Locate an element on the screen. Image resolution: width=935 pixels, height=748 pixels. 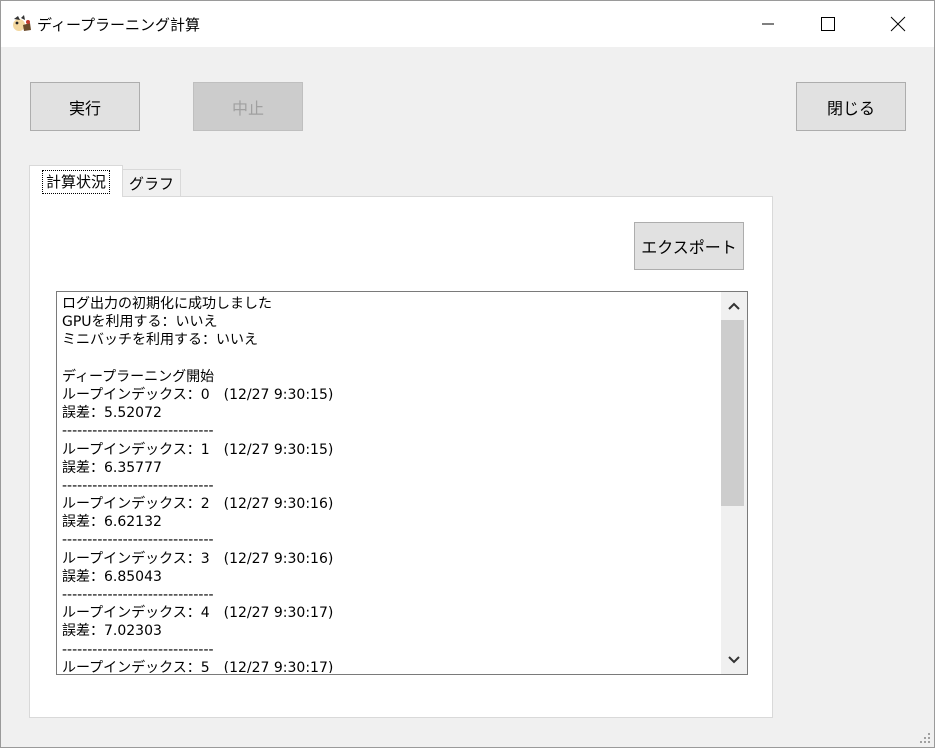
tab-label: グラフ is located at coordinates (151, 183).